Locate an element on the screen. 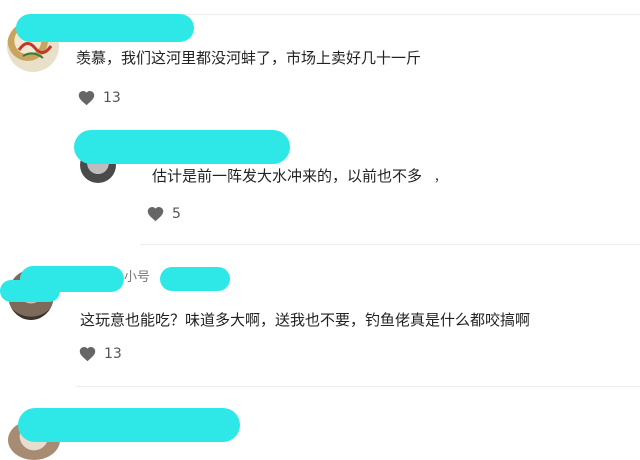 This screenshot has width=640, height=460. reply-username-redacted is located at coordinates (182, 147).